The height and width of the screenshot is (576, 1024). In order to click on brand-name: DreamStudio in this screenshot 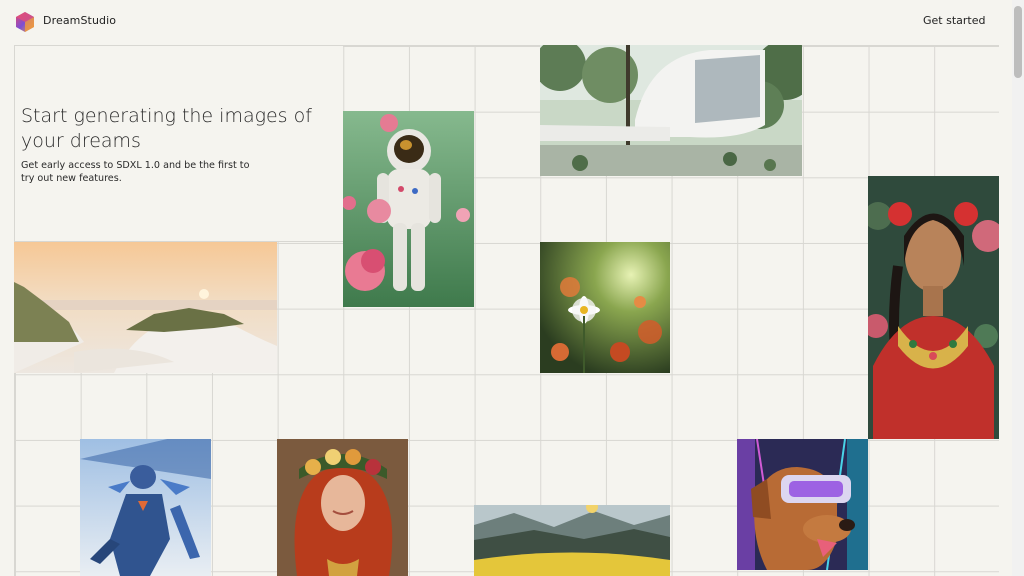, I will do `click(79, 20)`.